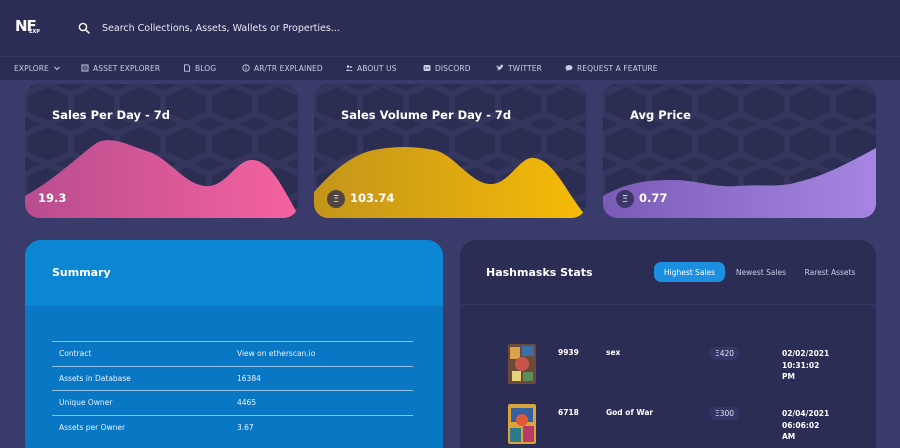  I want to click on card-value: 0.77, so click(653, 198).